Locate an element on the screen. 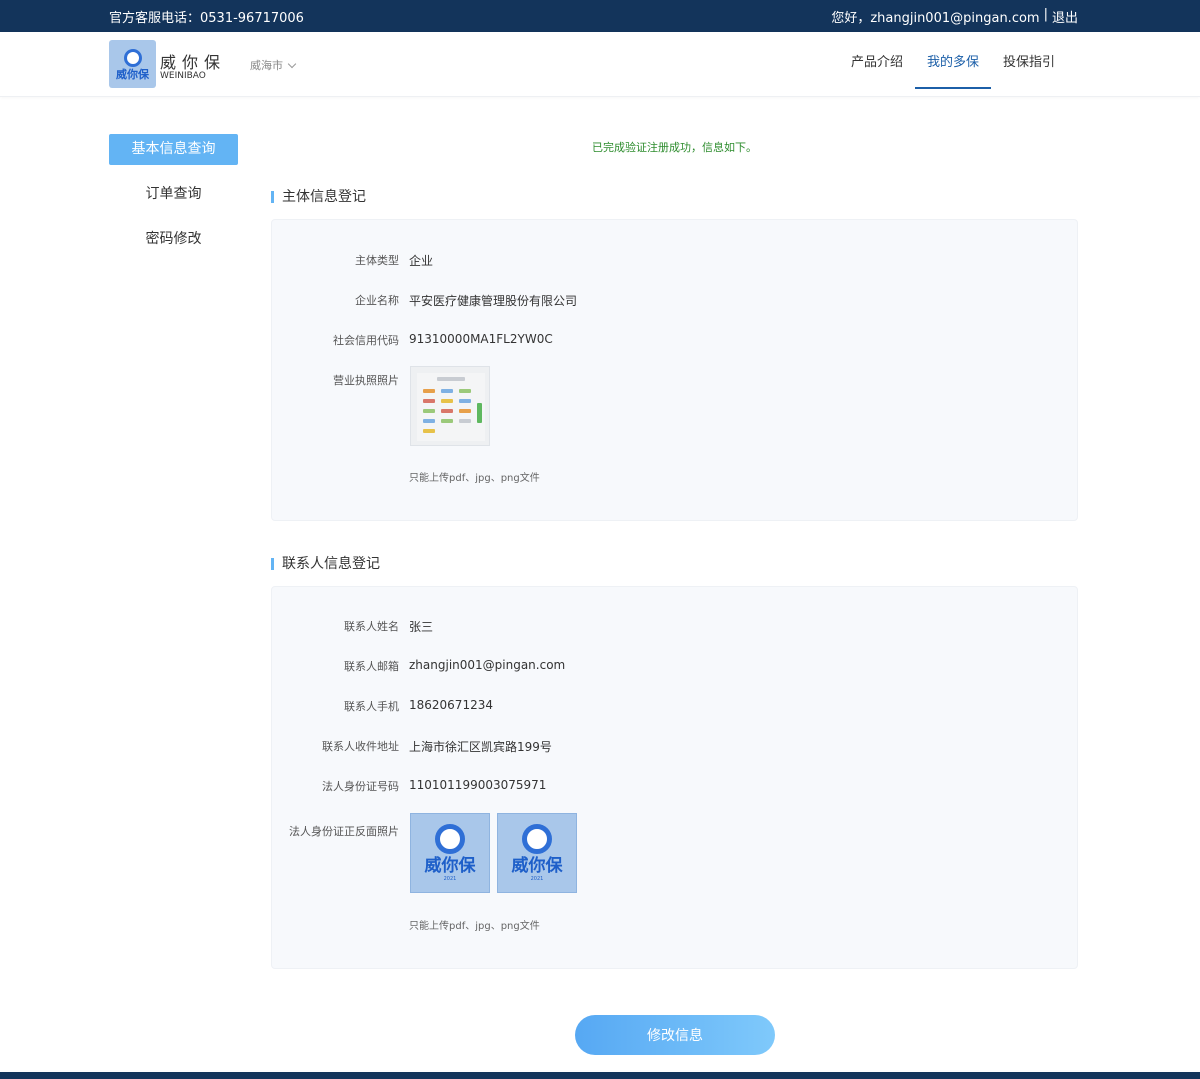 Image resolution: width=1200 pixels, height=1079 pixels. entity-type-value: 企业 is located at coordinates (421, 261).